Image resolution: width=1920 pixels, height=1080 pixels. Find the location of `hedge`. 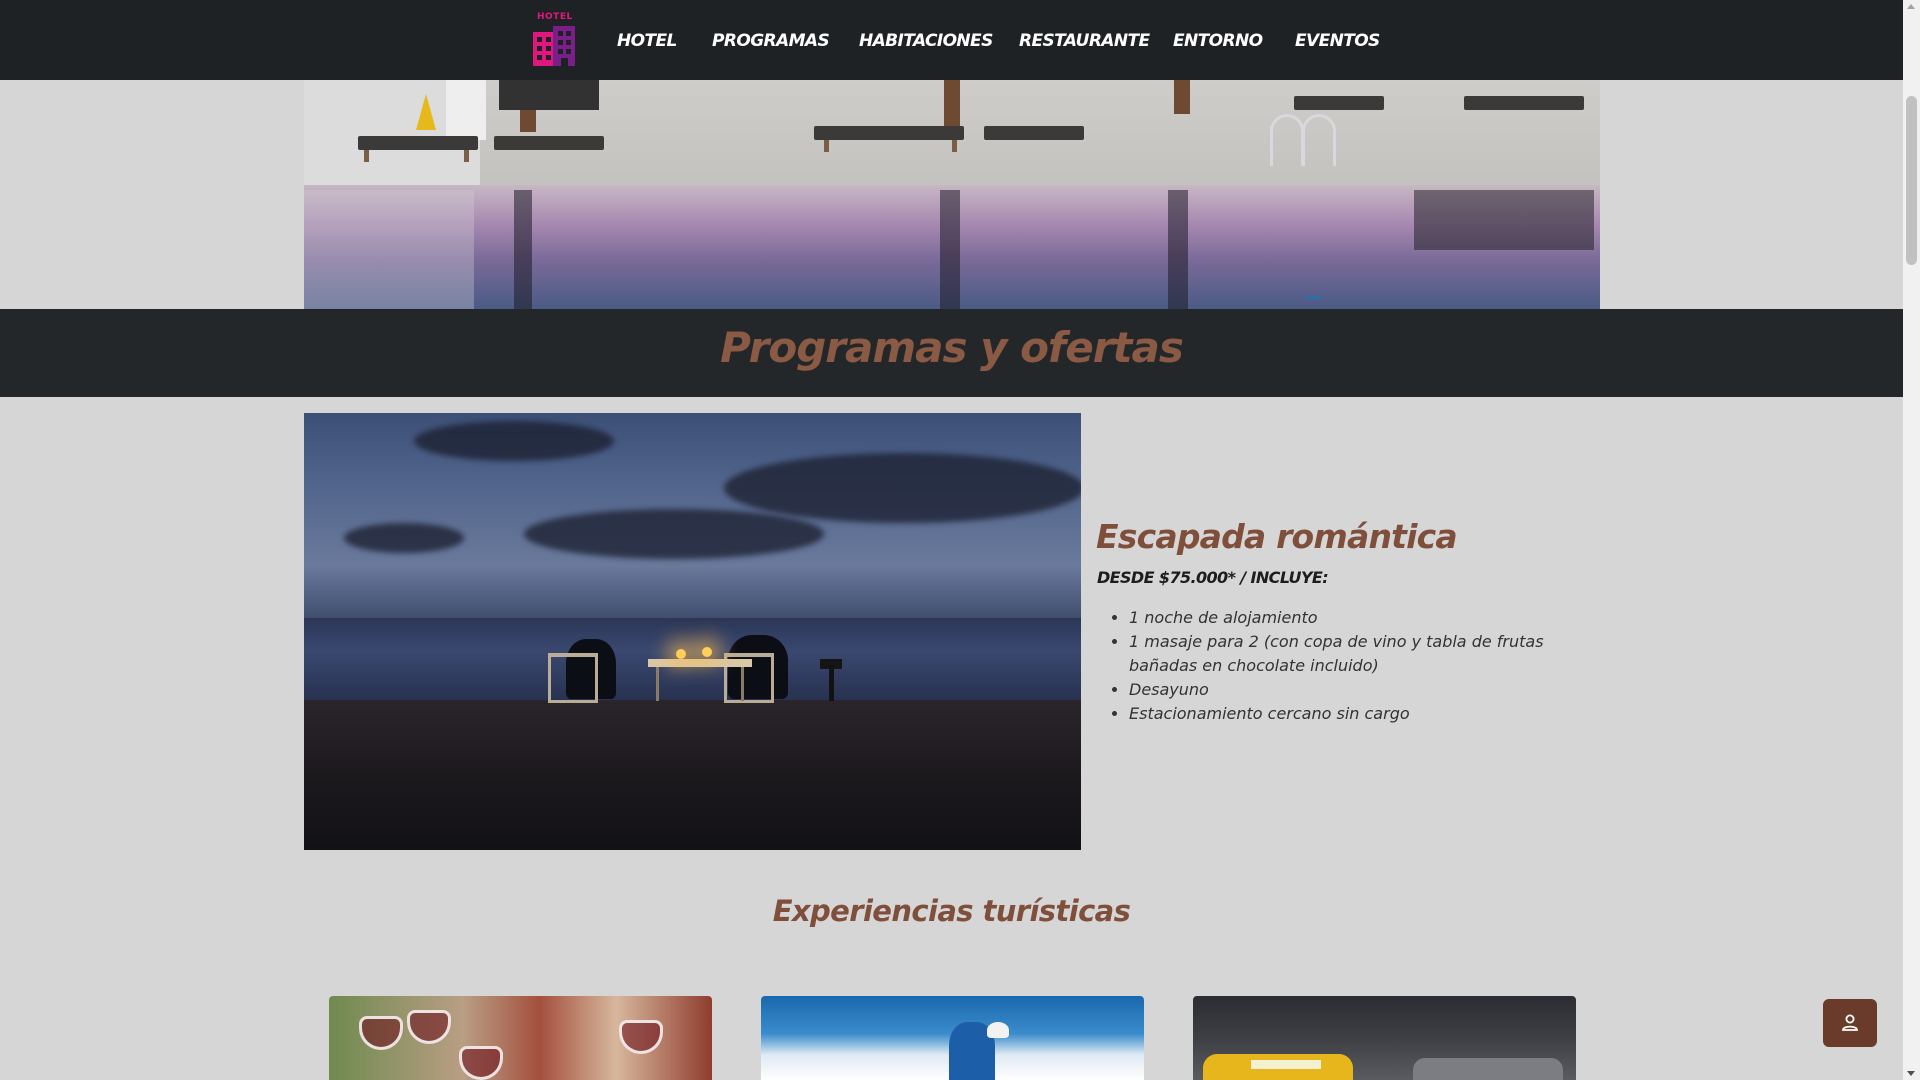

hedge is located at coordinates (549, 95).